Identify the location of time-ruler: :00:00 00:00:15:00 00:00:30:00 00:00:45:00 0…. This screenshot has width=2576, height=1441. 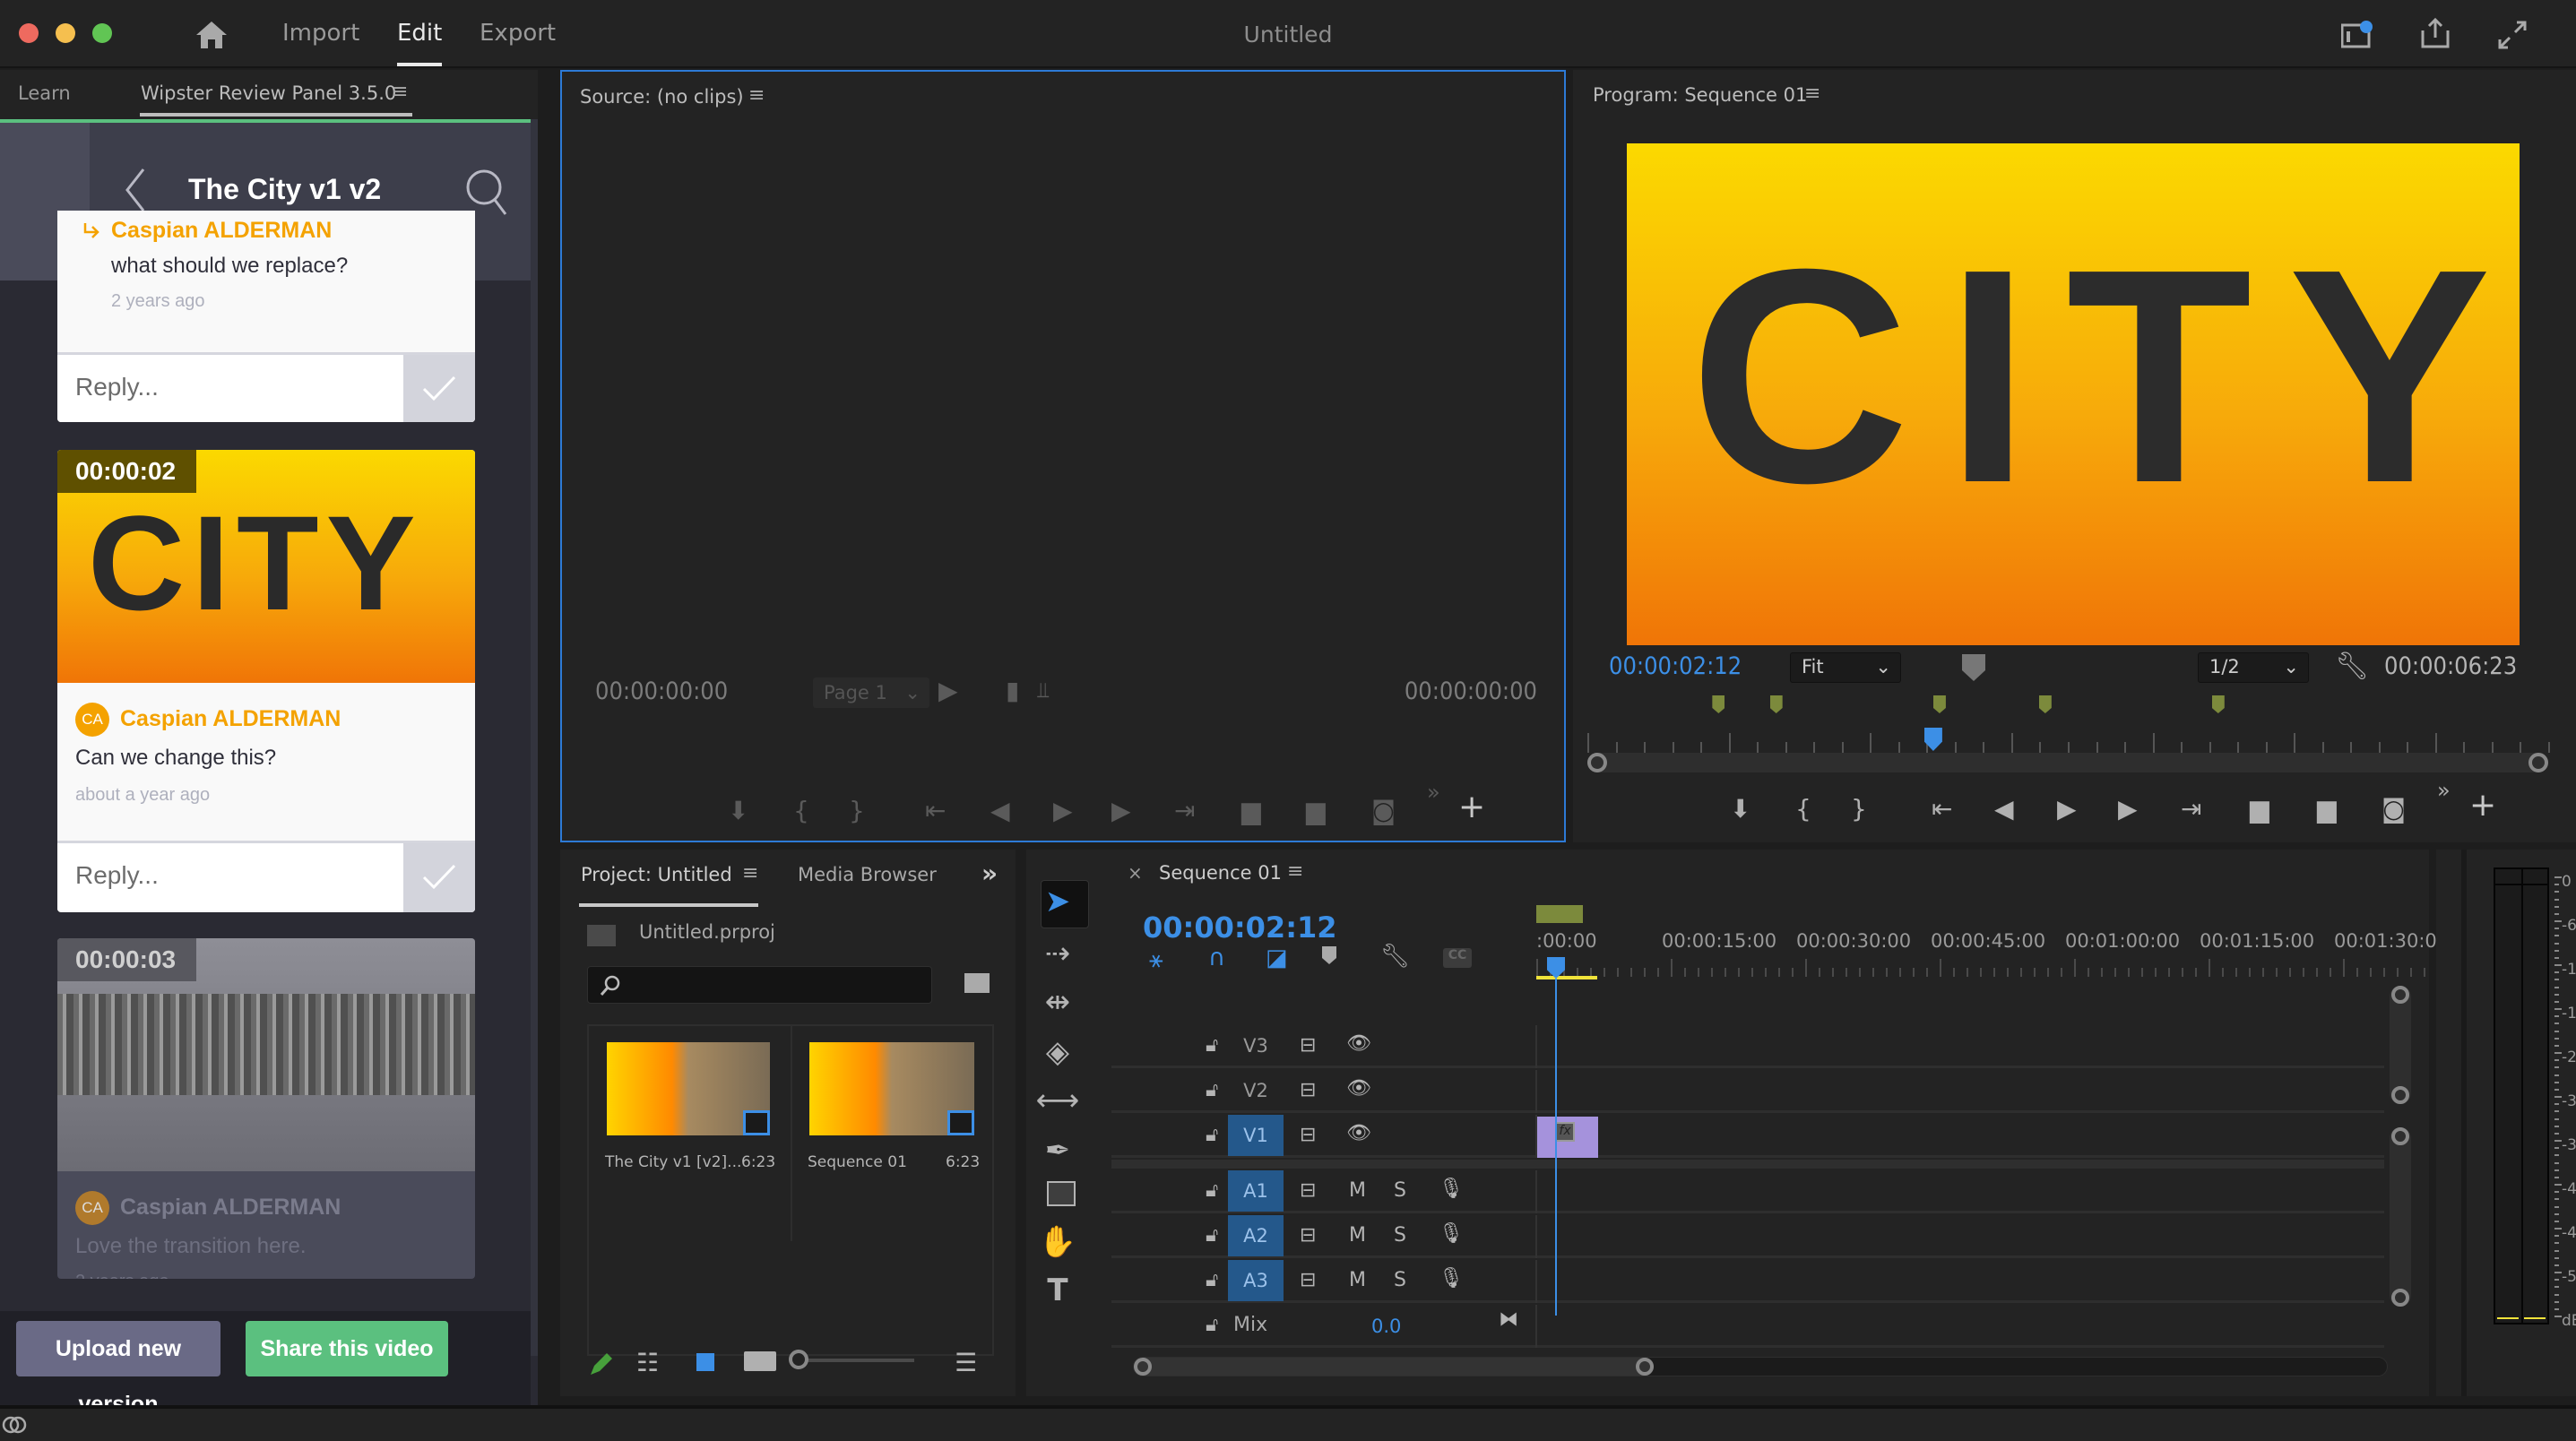
(1986, 943).